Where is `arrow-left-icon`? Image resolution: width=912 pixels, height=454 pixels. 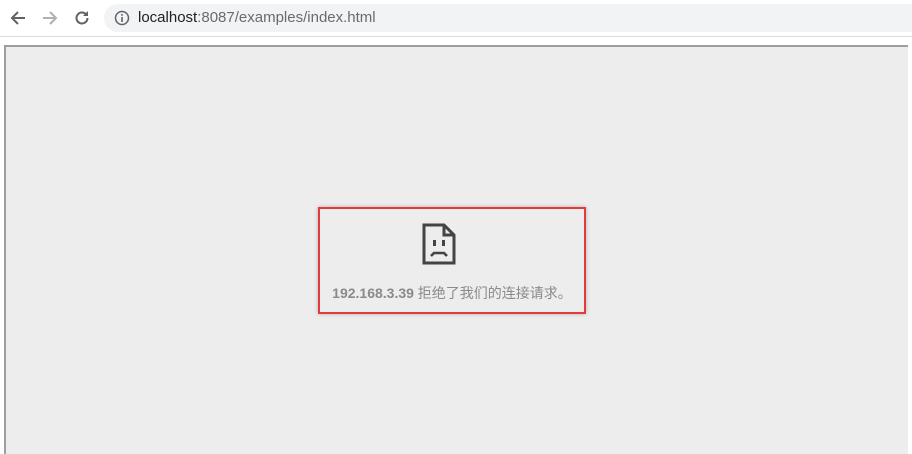 arrow-left-icon is located at coordinates (17, 18).